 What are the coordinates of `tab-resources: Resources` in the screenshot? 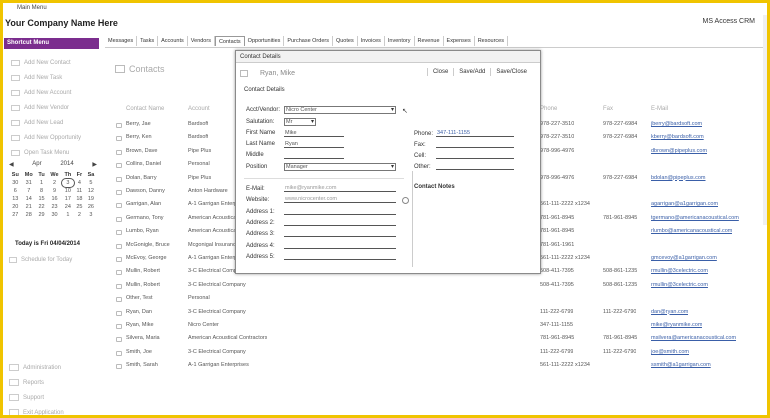 It's located at (491, 41).